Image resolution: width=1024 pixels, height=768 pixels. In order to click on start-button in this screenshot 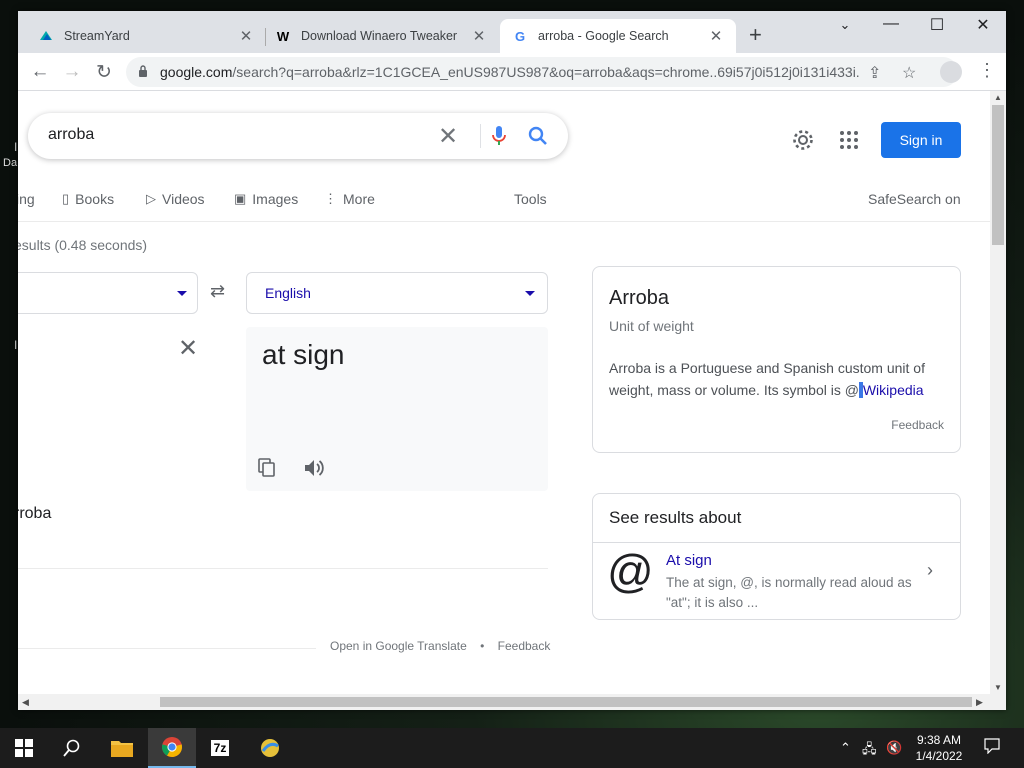, I will do `click(24, 748)`.